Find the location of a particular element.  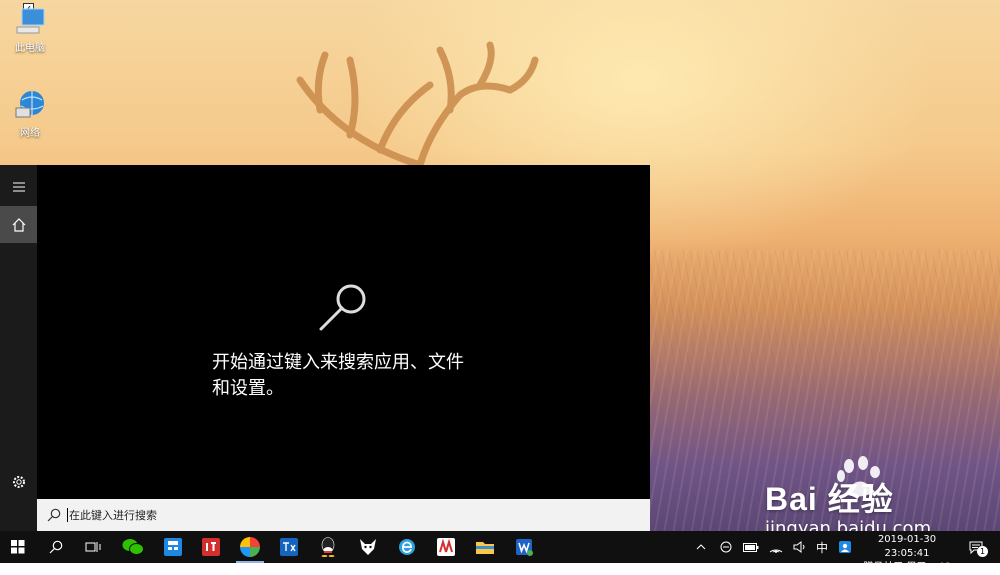

task-view-icon is located at coordinates (93, 547).